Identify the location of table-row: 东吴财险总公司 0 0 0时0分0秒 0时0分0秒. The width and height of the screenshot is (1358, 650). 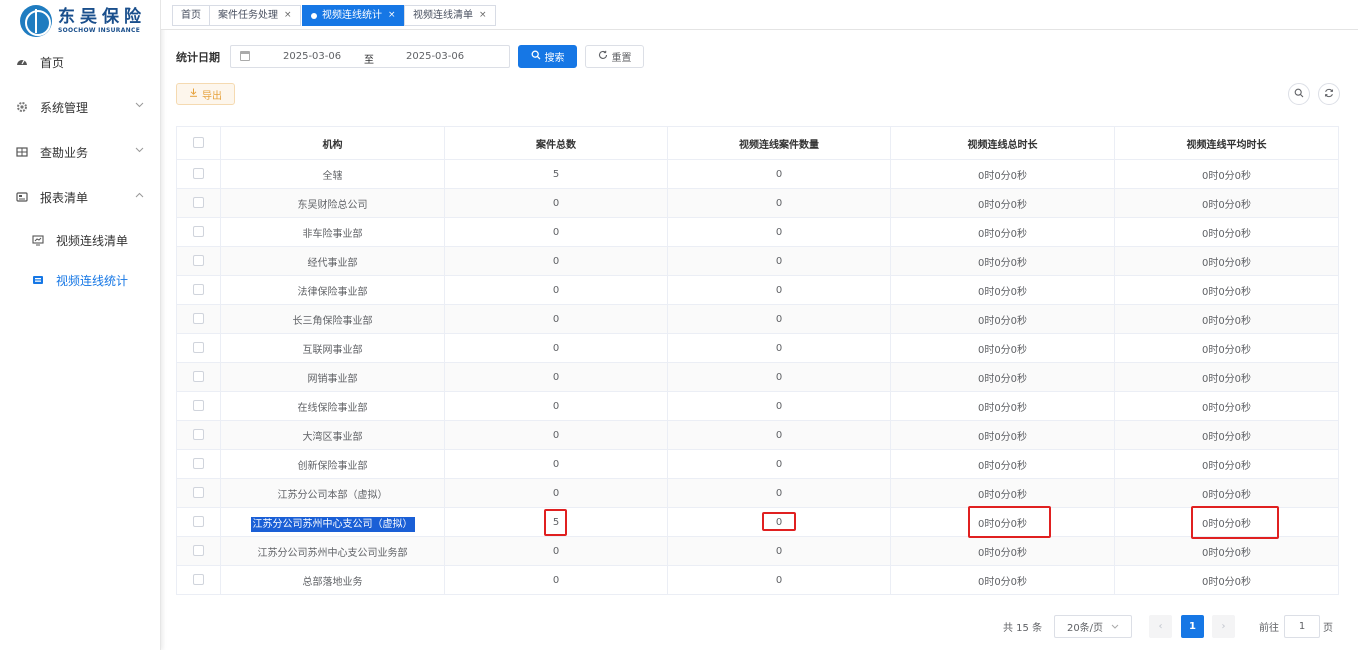
(757, 203).